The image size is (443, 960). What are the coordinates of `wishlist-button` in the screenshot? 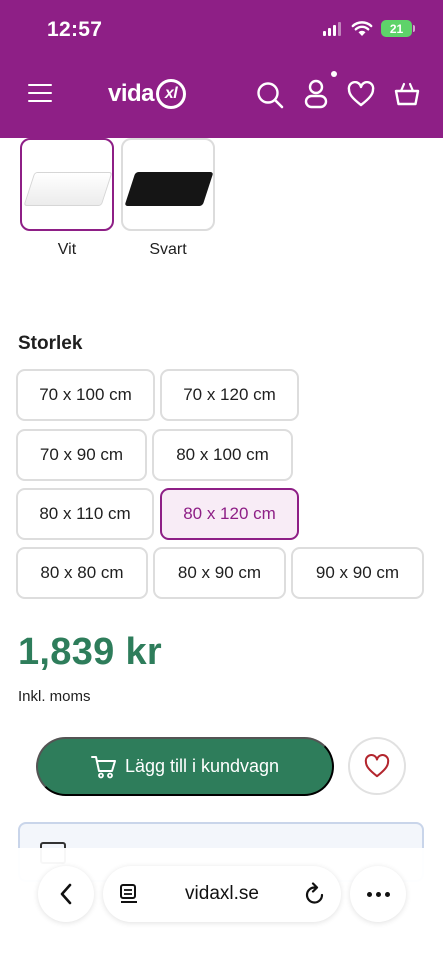 It's located at (377, 766).